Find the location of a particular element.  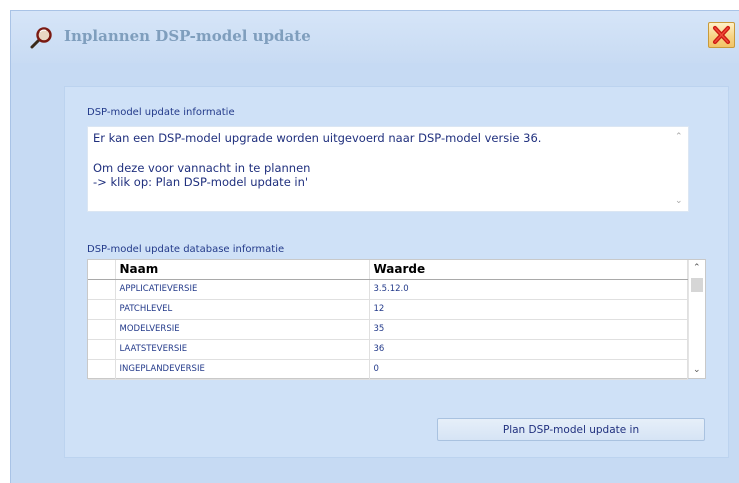

window-title: Inplannen DSP-model update is located at coordinates (187, 36).